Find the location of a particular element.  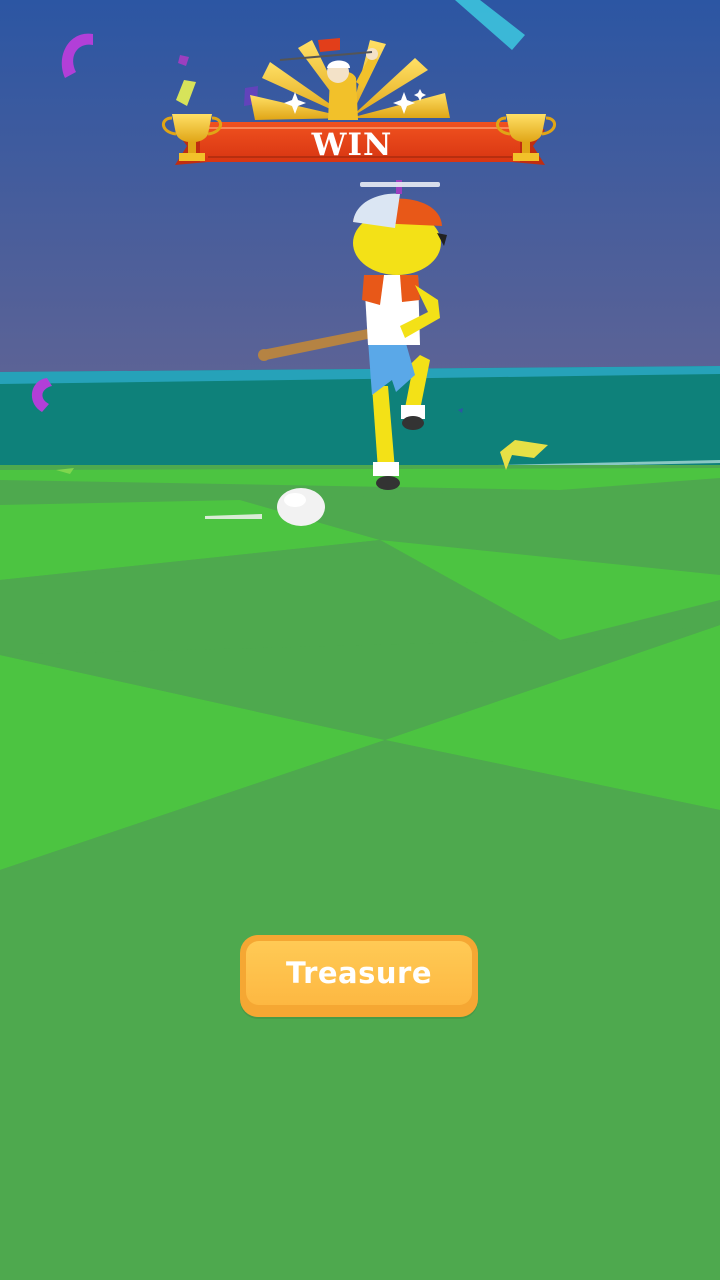

win-label: WIN is located at coordinates (352, 145).